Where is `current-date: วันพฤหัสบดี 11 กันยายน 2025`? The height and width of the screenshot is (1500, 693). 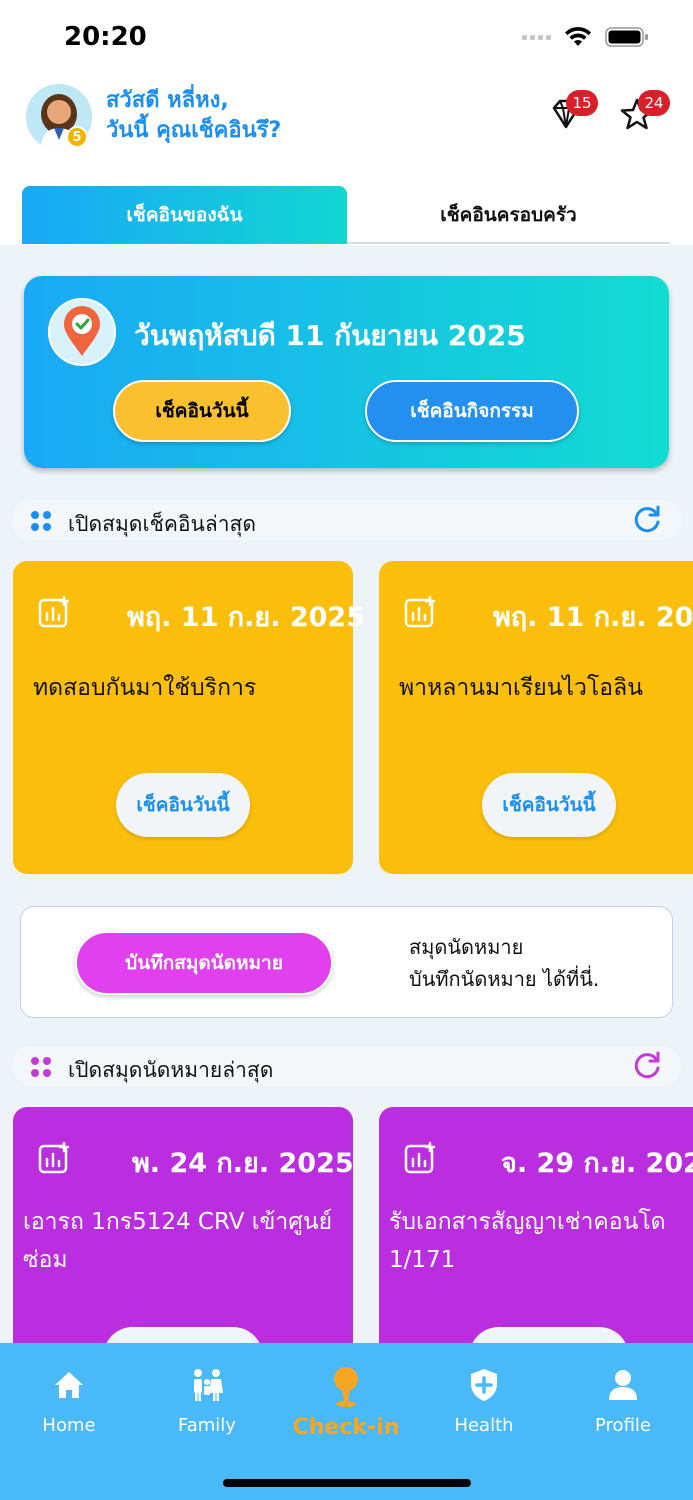
current-date: วันพฤหัสบดี 11 กันยายน 2025 is located at coordinates (330, 335).